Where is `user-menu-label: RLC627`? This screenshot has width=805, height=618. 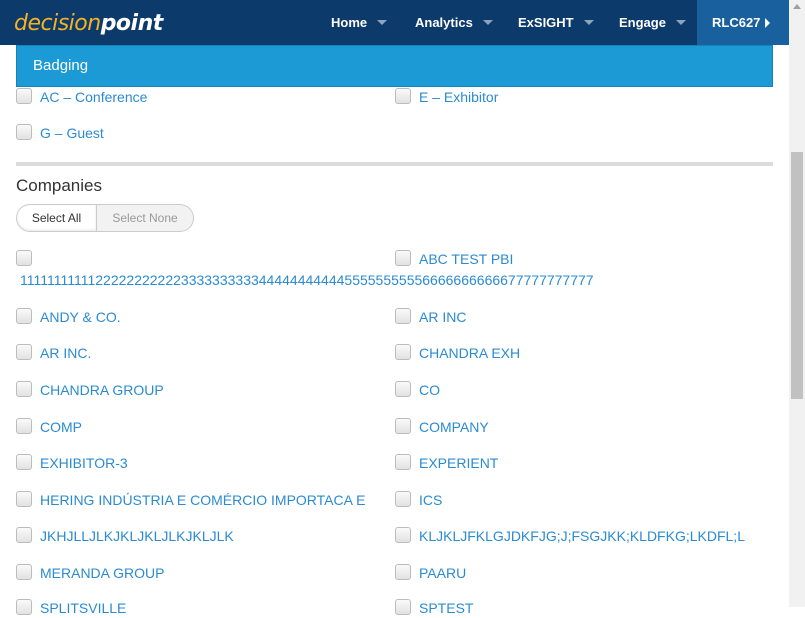 user-menu-label: RLC627 is located at coordinates (736, 22).